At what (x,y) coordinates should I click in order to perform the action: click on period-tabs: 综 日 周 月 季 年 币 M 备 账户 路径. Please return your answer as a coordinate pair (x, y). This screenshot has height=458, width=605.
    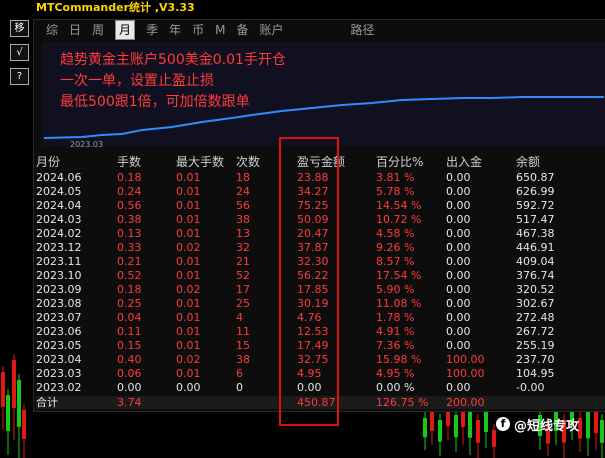
    Looking at the image, I should click on (216, 30).